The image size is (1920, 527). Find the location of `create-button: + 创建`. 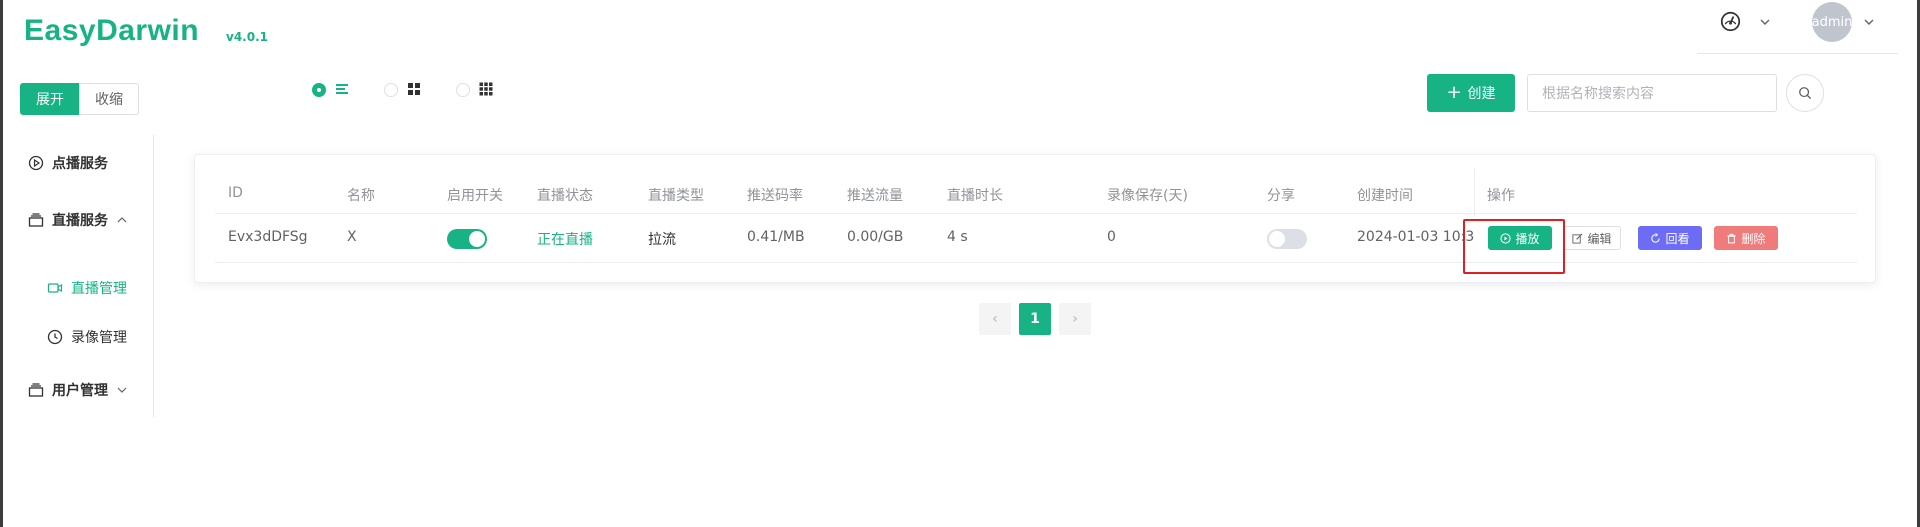

create-button: + 创建 is located at coordinates (1471, 93).